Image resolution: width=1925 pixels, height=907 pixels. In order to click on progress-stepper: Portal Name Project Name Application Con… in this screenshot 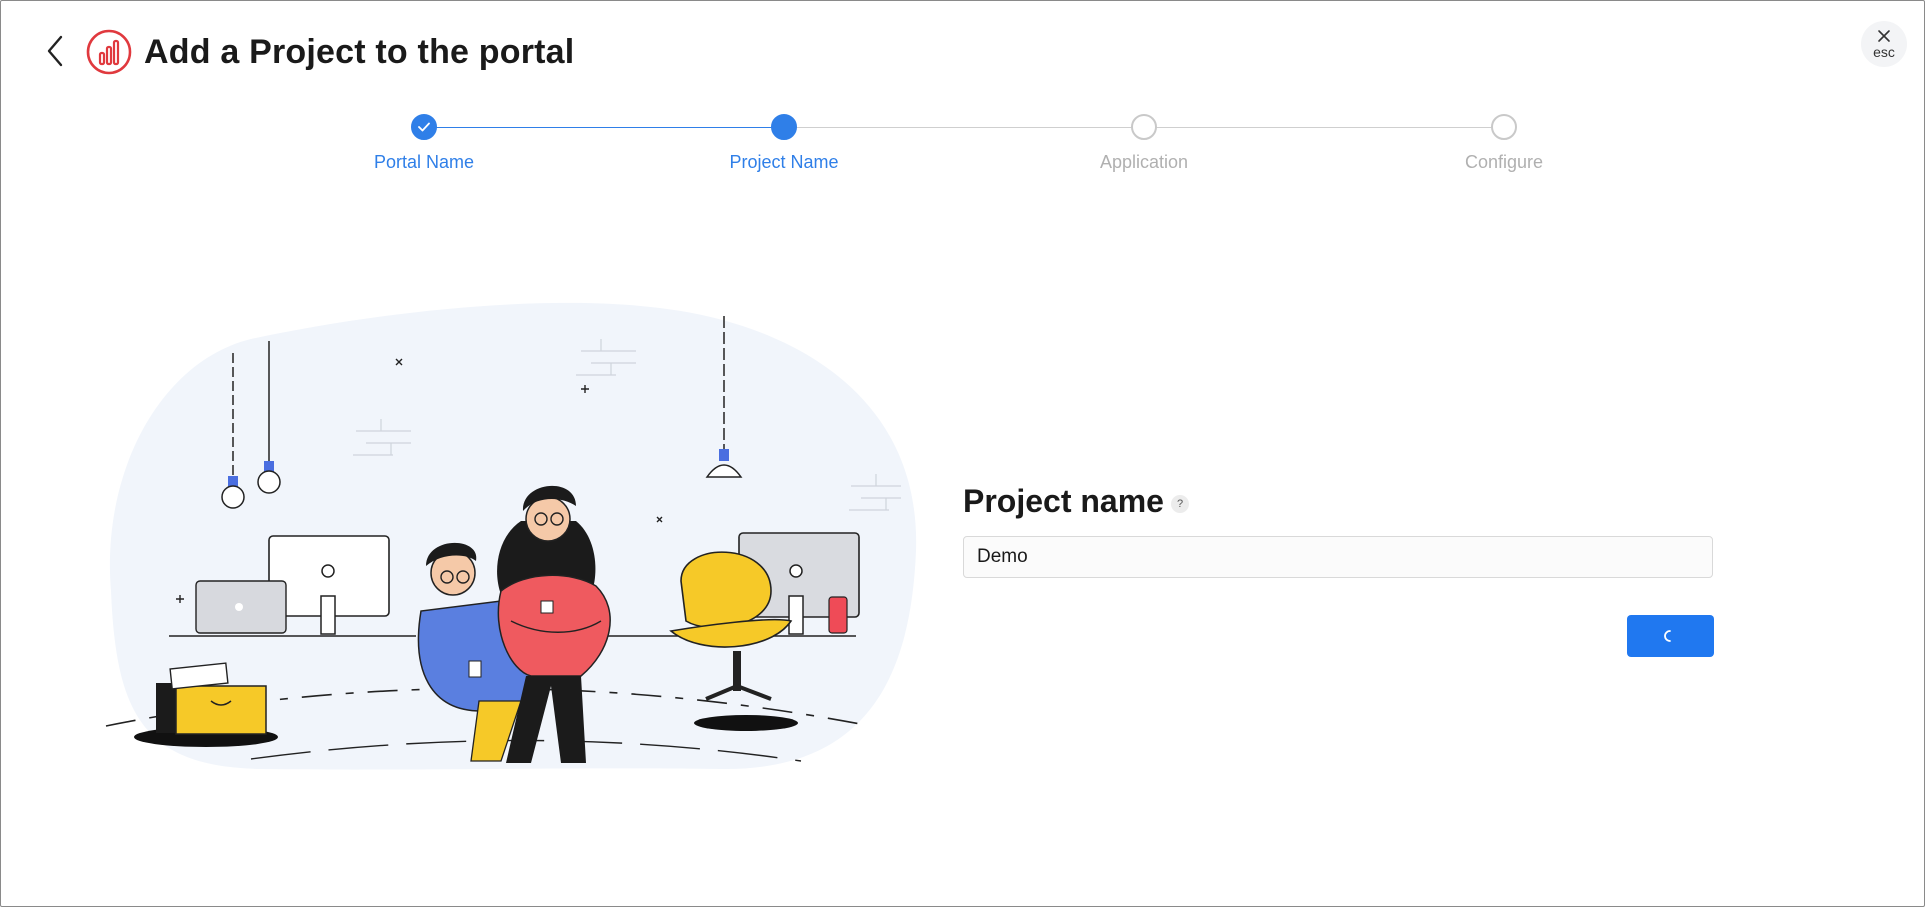, I will do `click(963, 141)`.